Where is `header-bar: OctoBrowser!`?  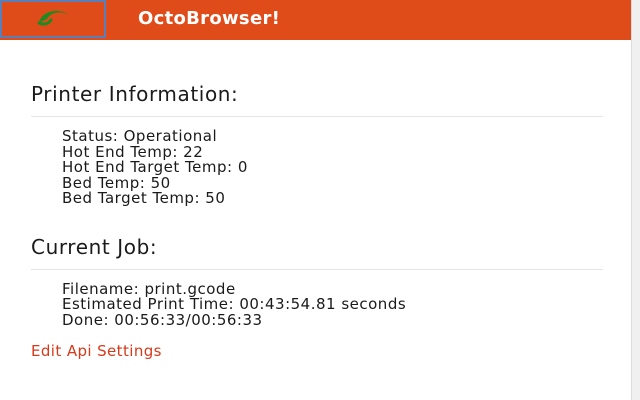 header-bar: OctoBrowser! is located at coordinates (316, 20).